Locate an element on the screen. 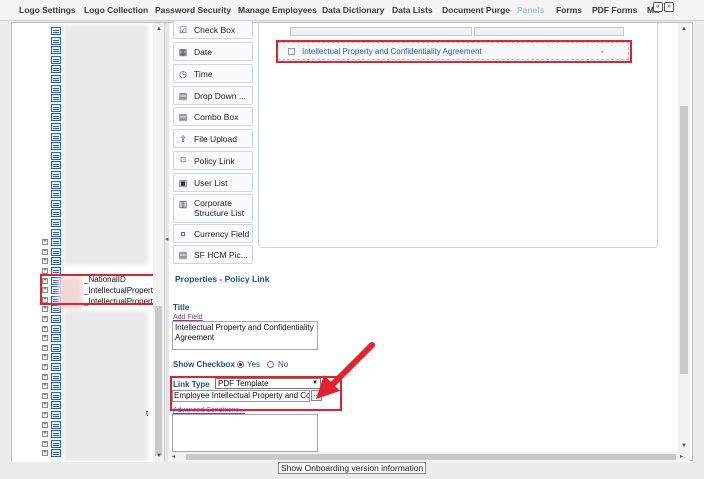  show-onboarding-version-button: Show Onboarding version information is located at coordinates (352, 468).